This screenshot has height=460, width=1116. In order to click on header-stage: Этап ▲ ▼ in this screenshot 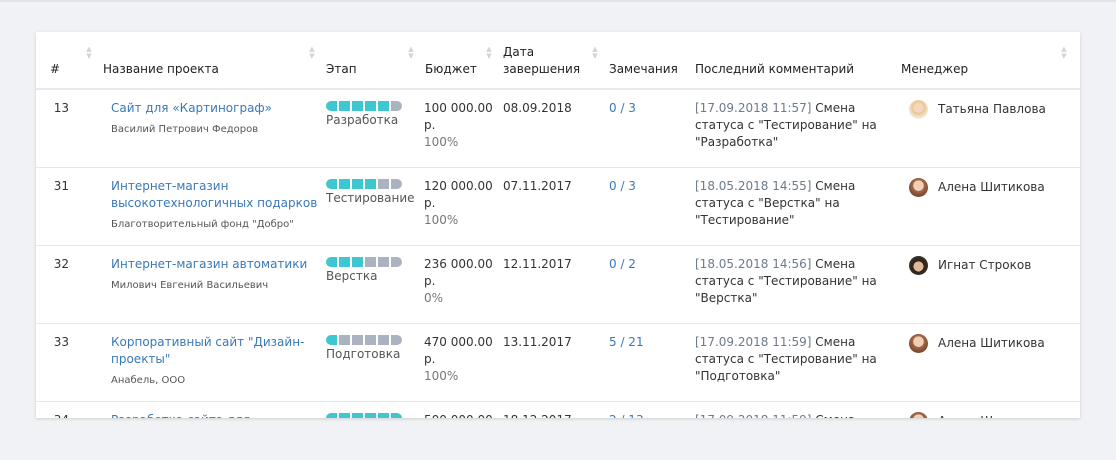, I will do `click(367, 61)`.